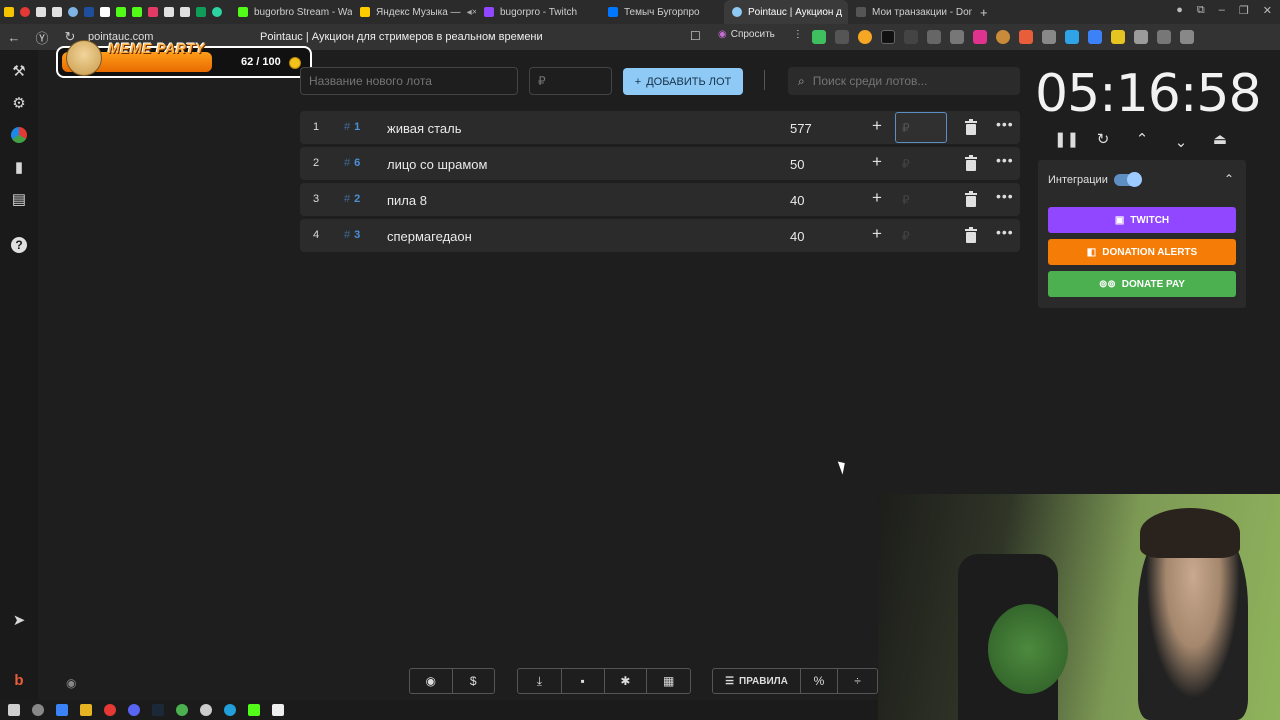  Describe the element at coordinates (407, 200) in the screenshot. I see `lot-name: пила 8` at that location.